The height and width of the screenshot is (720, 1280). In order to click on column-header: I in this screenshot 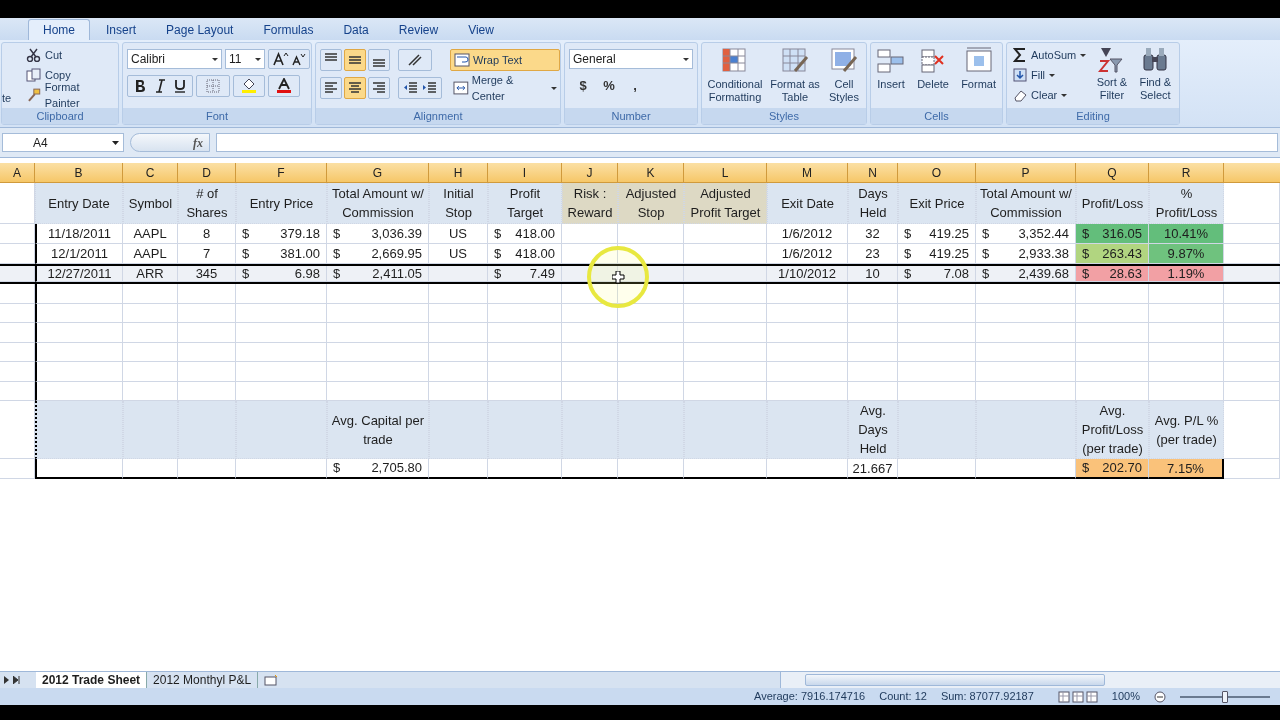, I will do `click(525, 173)`.